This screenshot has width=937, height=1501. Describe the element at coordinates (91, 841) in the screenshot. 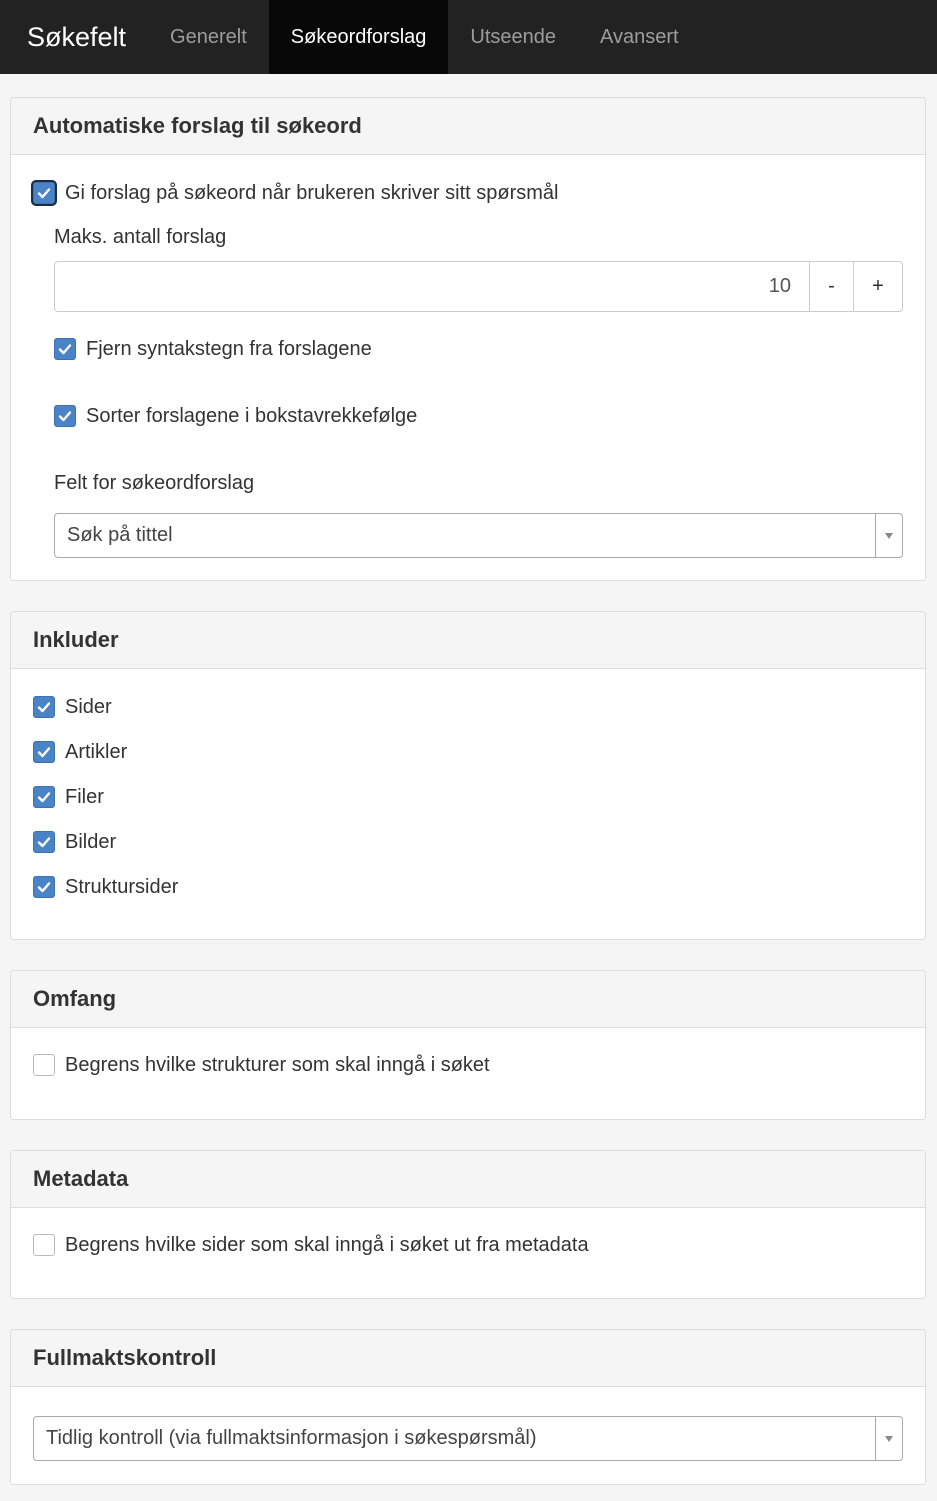

I see `include-bilder-label: Bilder` at that location.